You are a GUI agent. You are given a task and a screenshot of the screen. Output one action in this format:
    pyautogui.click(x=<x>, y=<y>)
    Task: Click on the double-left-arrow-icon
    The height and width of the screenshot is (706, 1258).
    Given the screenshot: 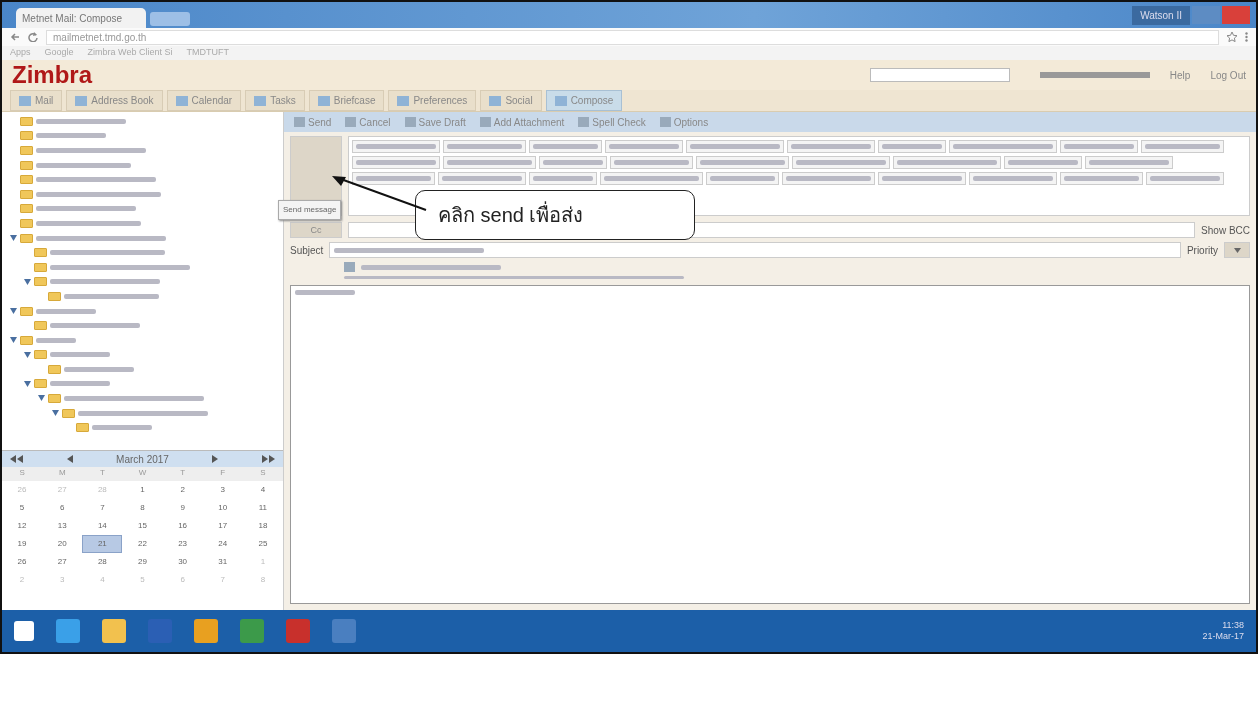 What is the action you would take?
    pyautogui.click(x=16, y=459)
    